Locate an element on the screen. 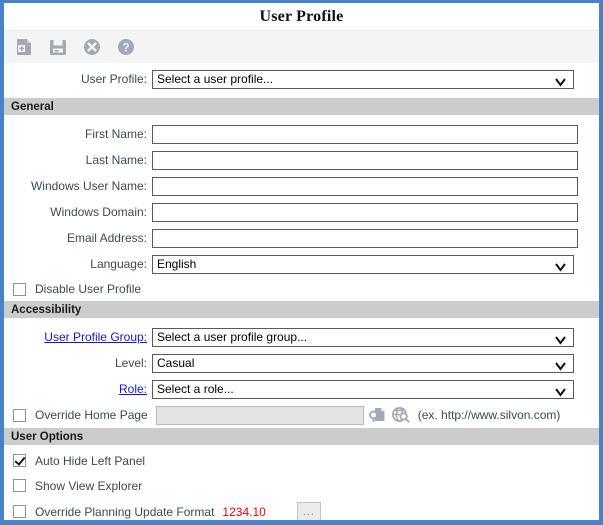 Image resolution: width=603 pixels, height=525 pixels. page-title: User Profile is located at coordinates (301, 16).